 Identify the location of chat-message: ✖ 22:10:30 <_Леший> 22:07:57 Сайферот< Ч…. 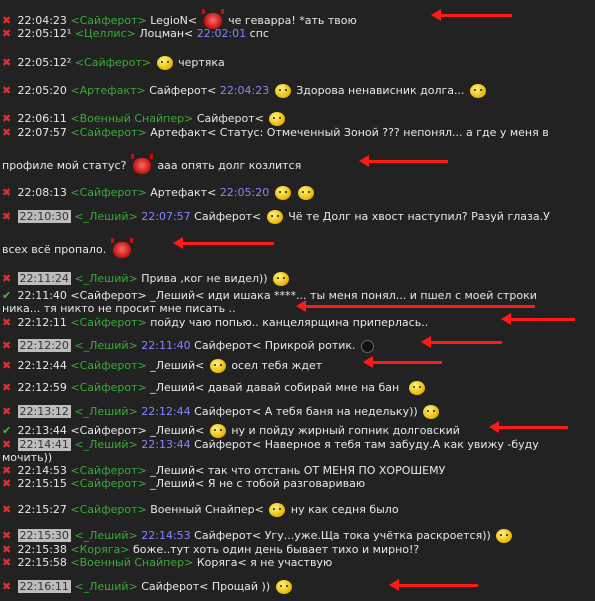
(276, 217).